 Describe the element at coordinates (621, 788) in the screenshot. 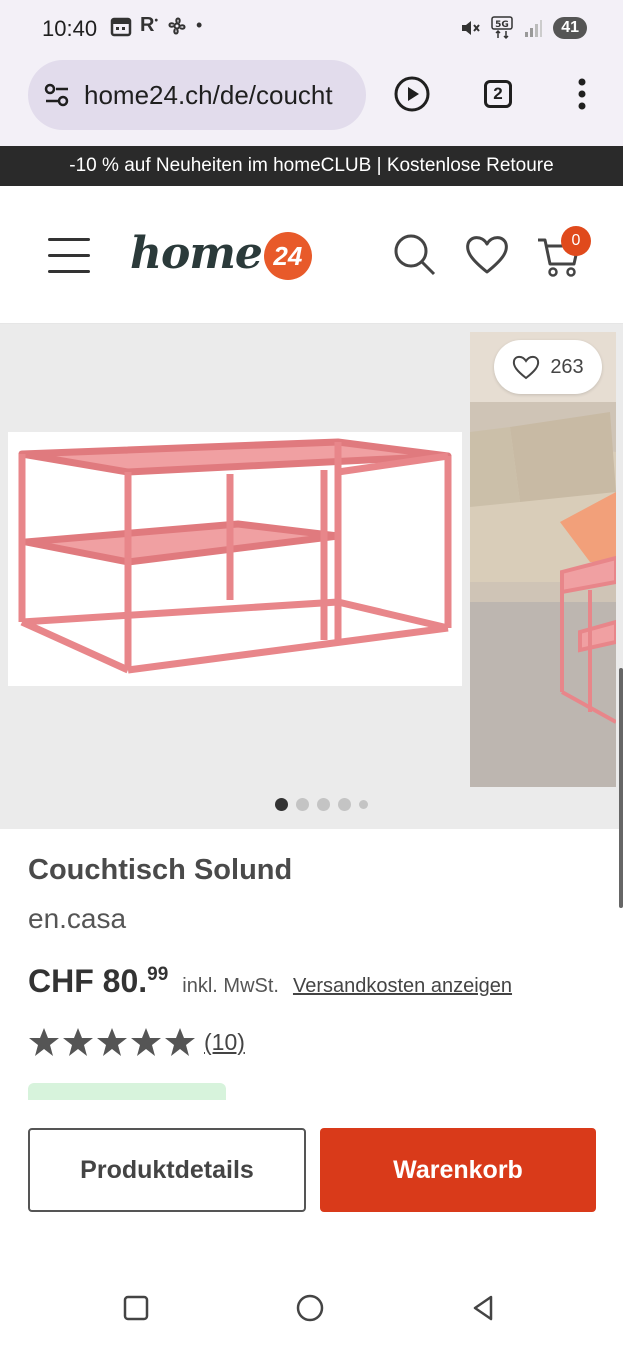

I see `scroll-indicator` at that location.